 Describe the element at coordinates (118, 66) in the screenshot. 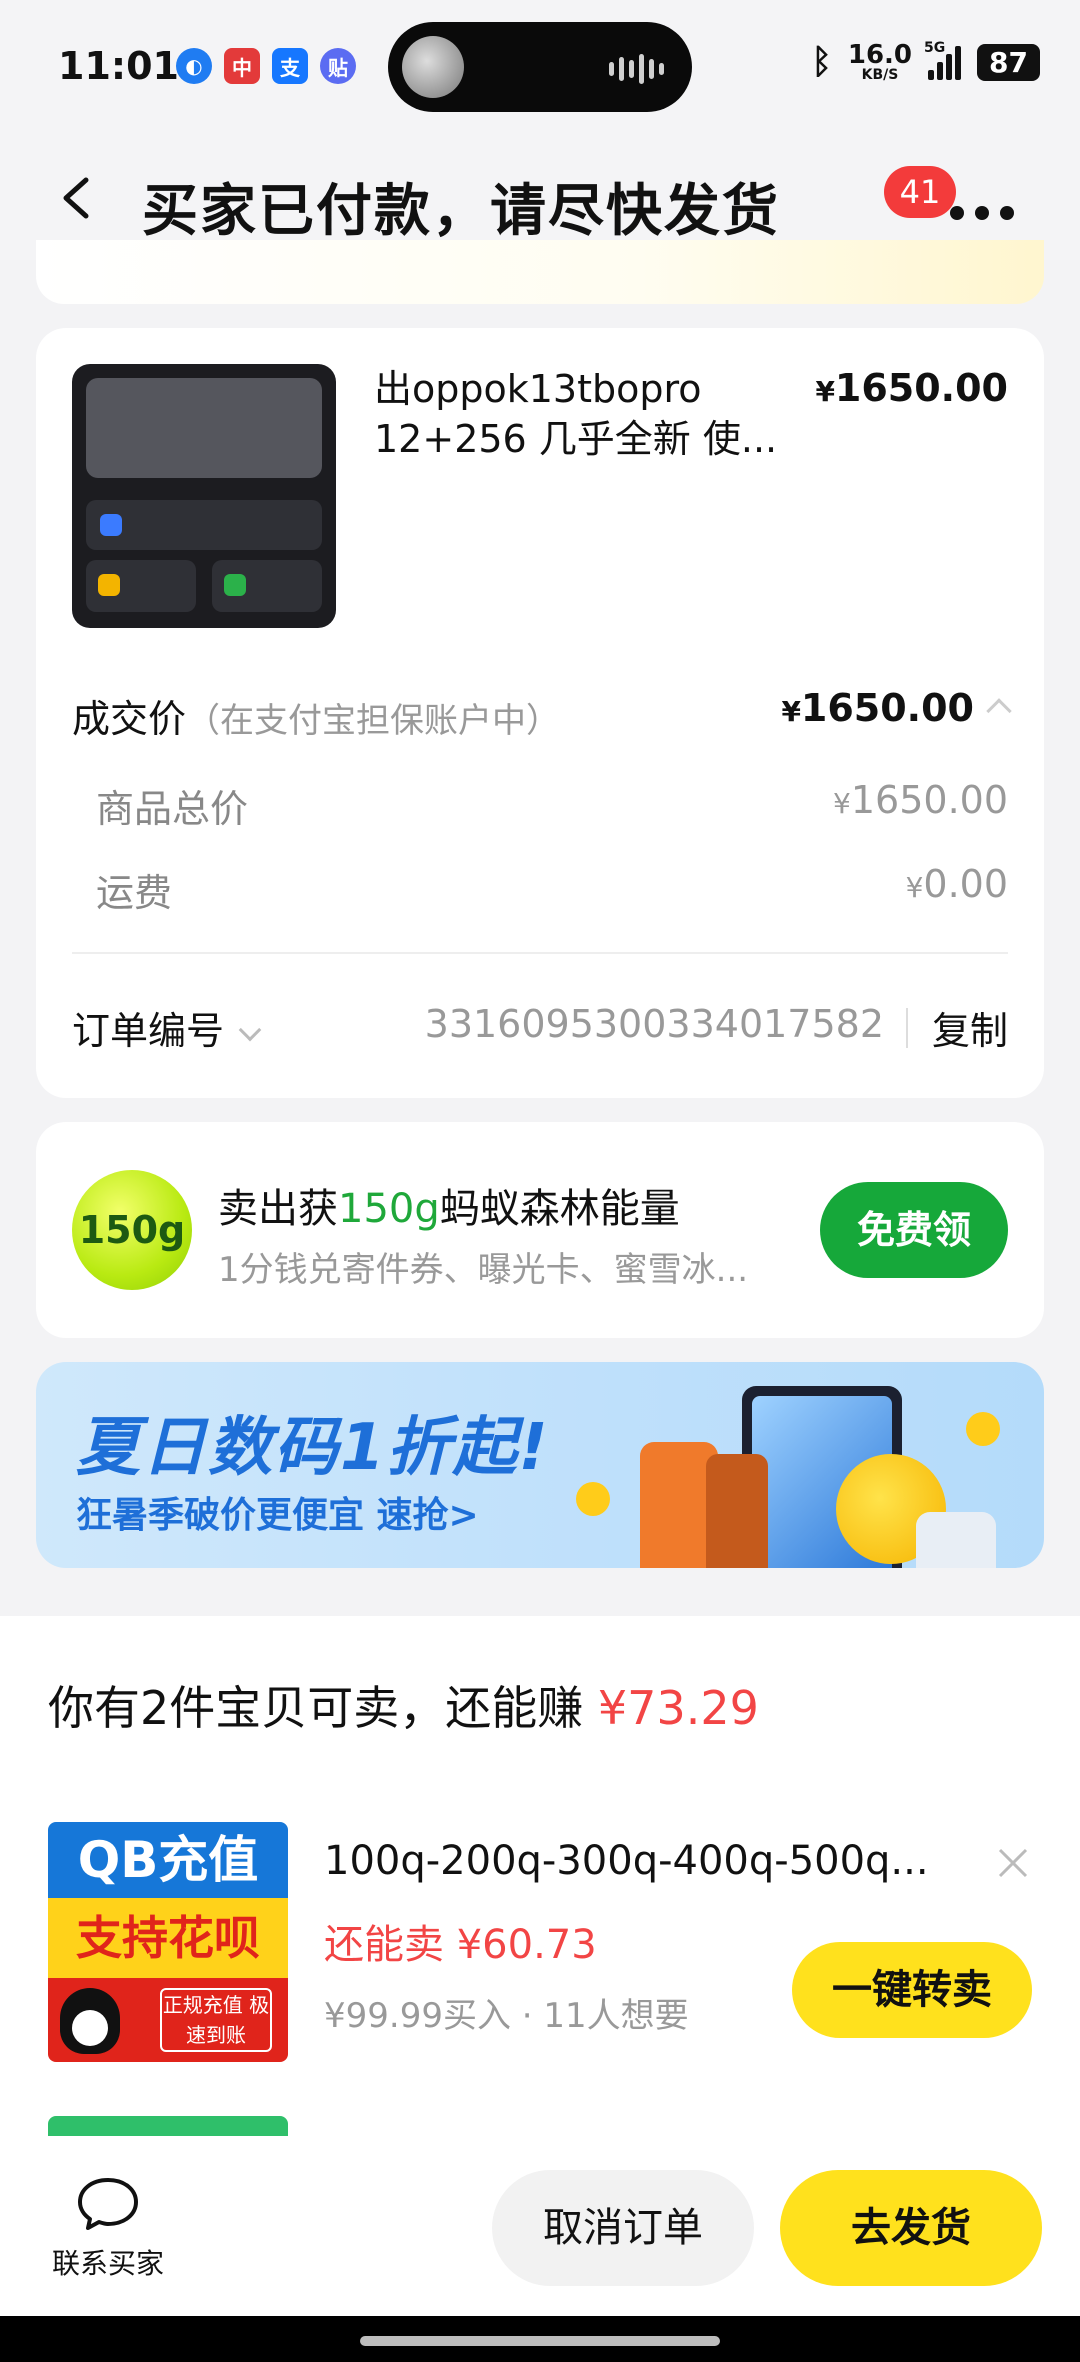

I see `status-time: 11:01` at that location.